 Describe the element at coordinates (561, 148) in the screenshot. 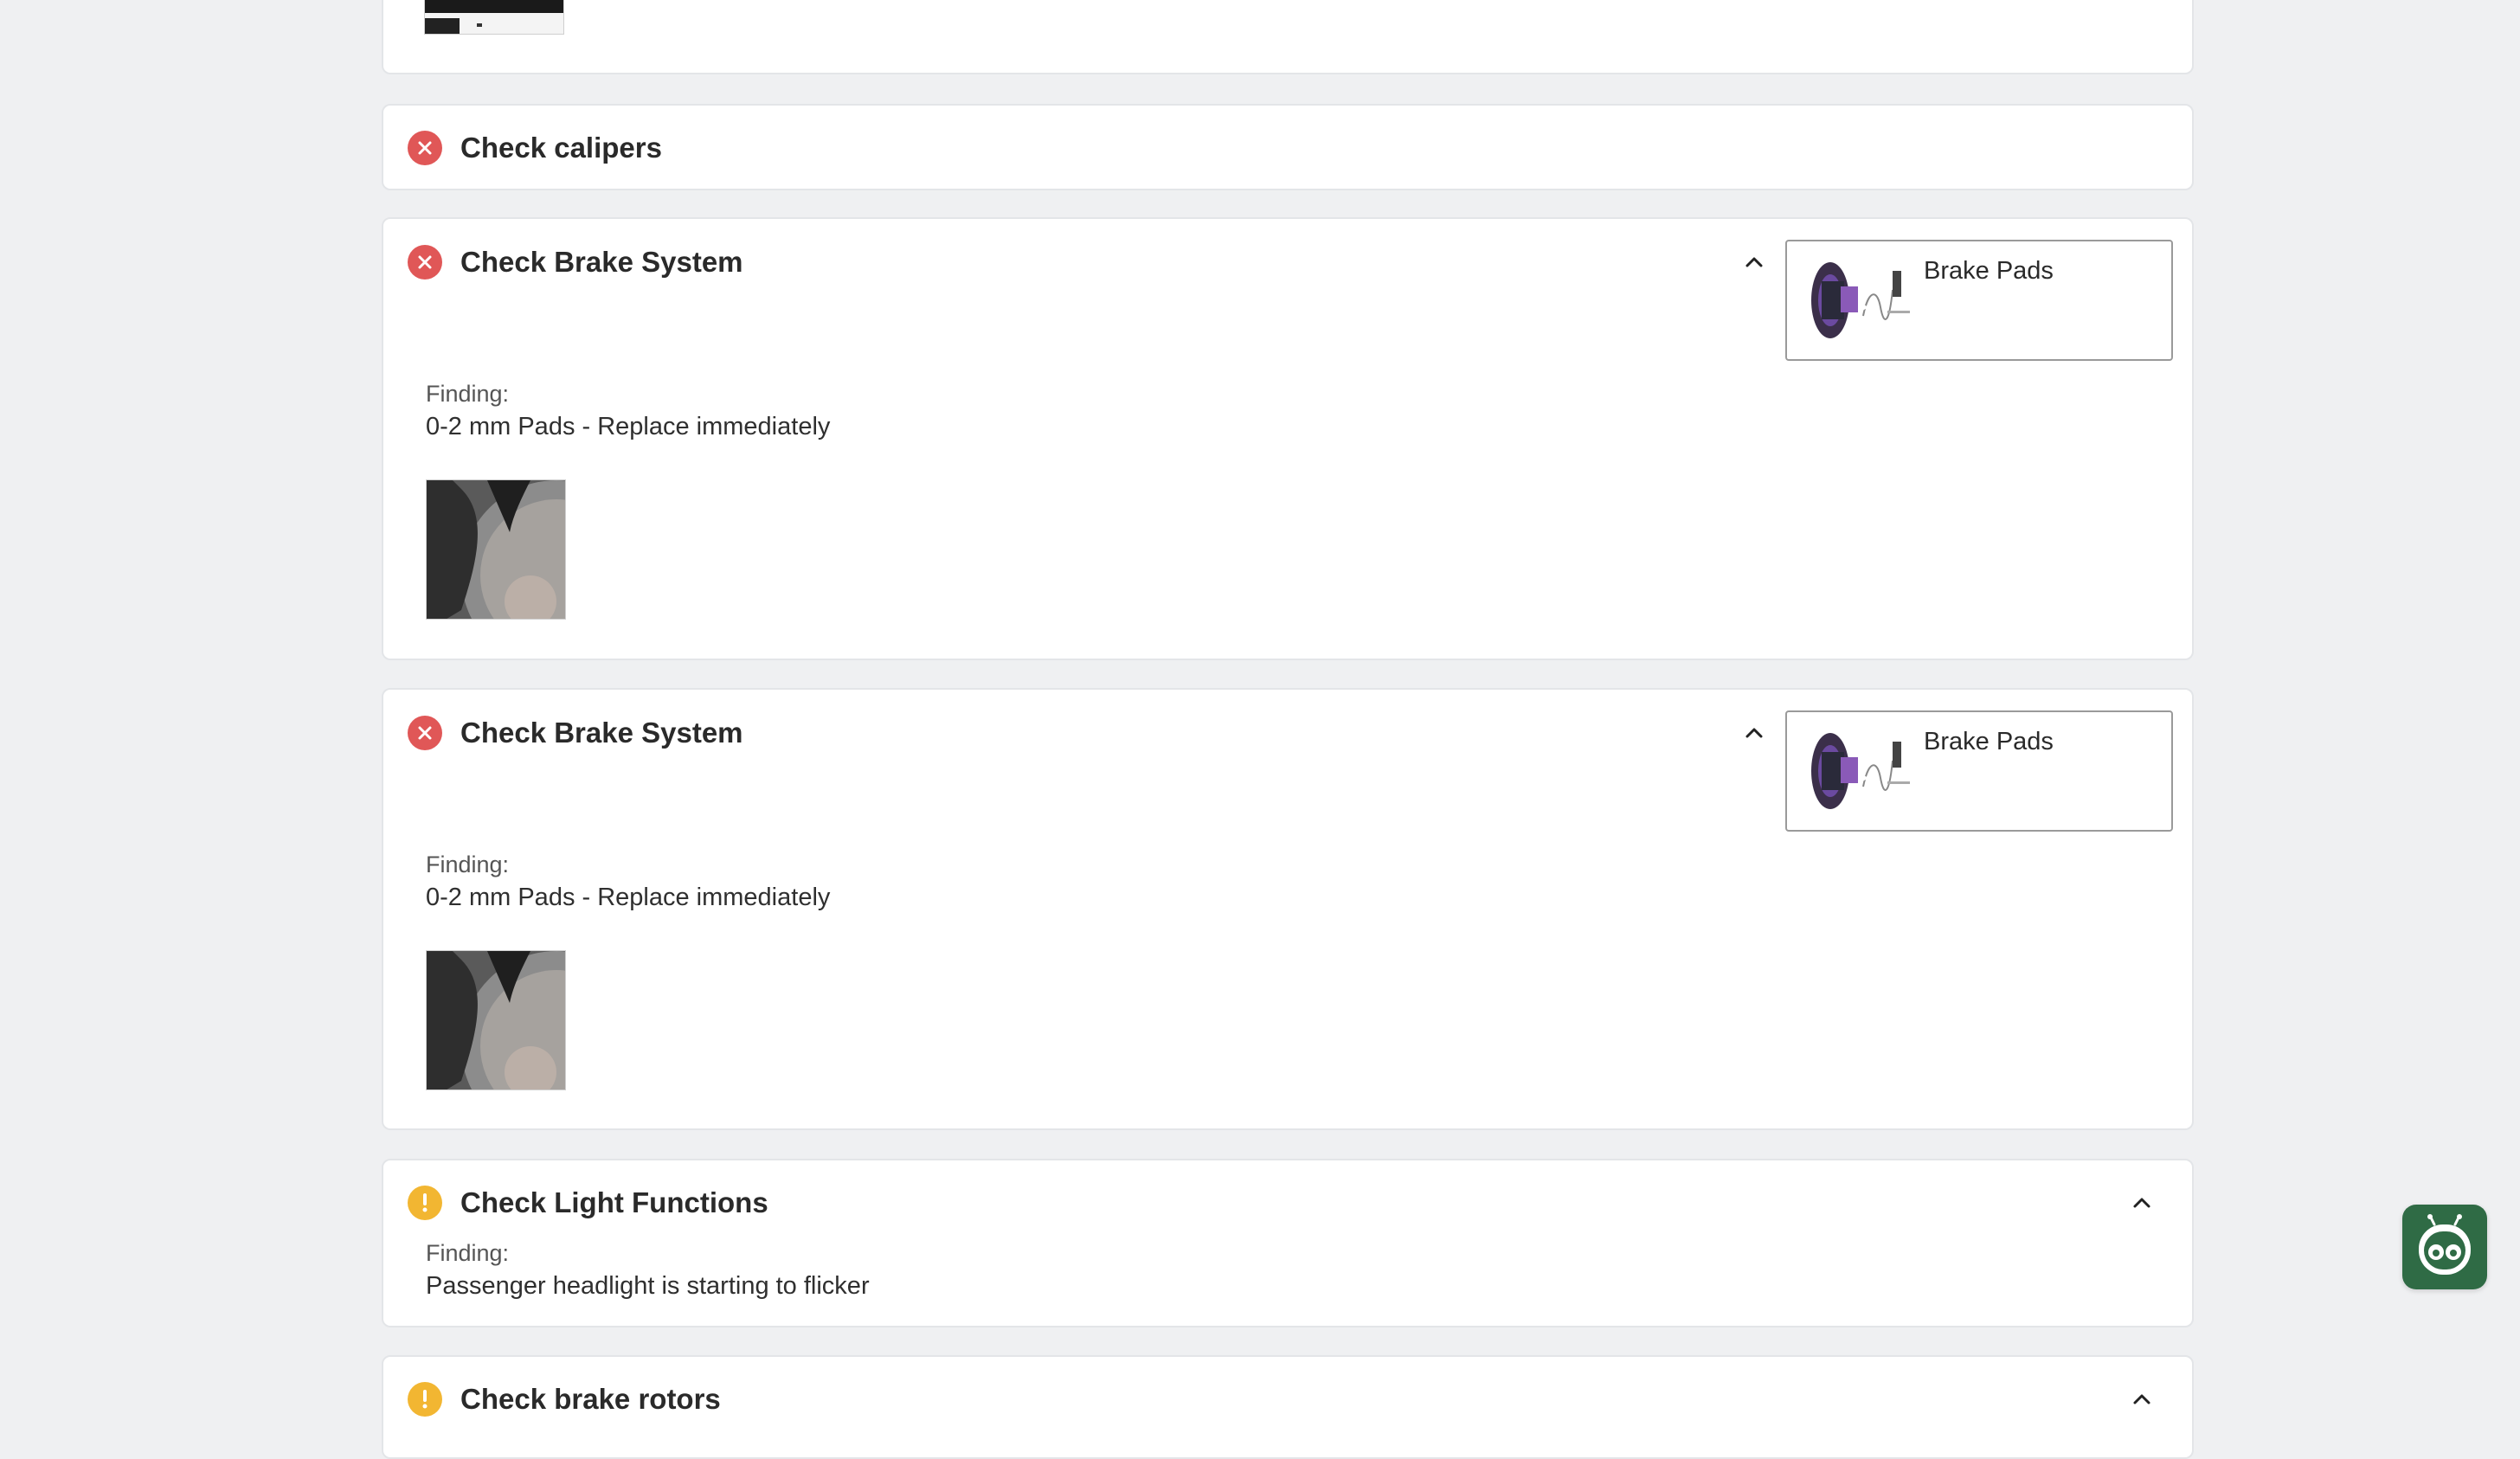

I see `inspection-item-title: Check calipers` at that location.